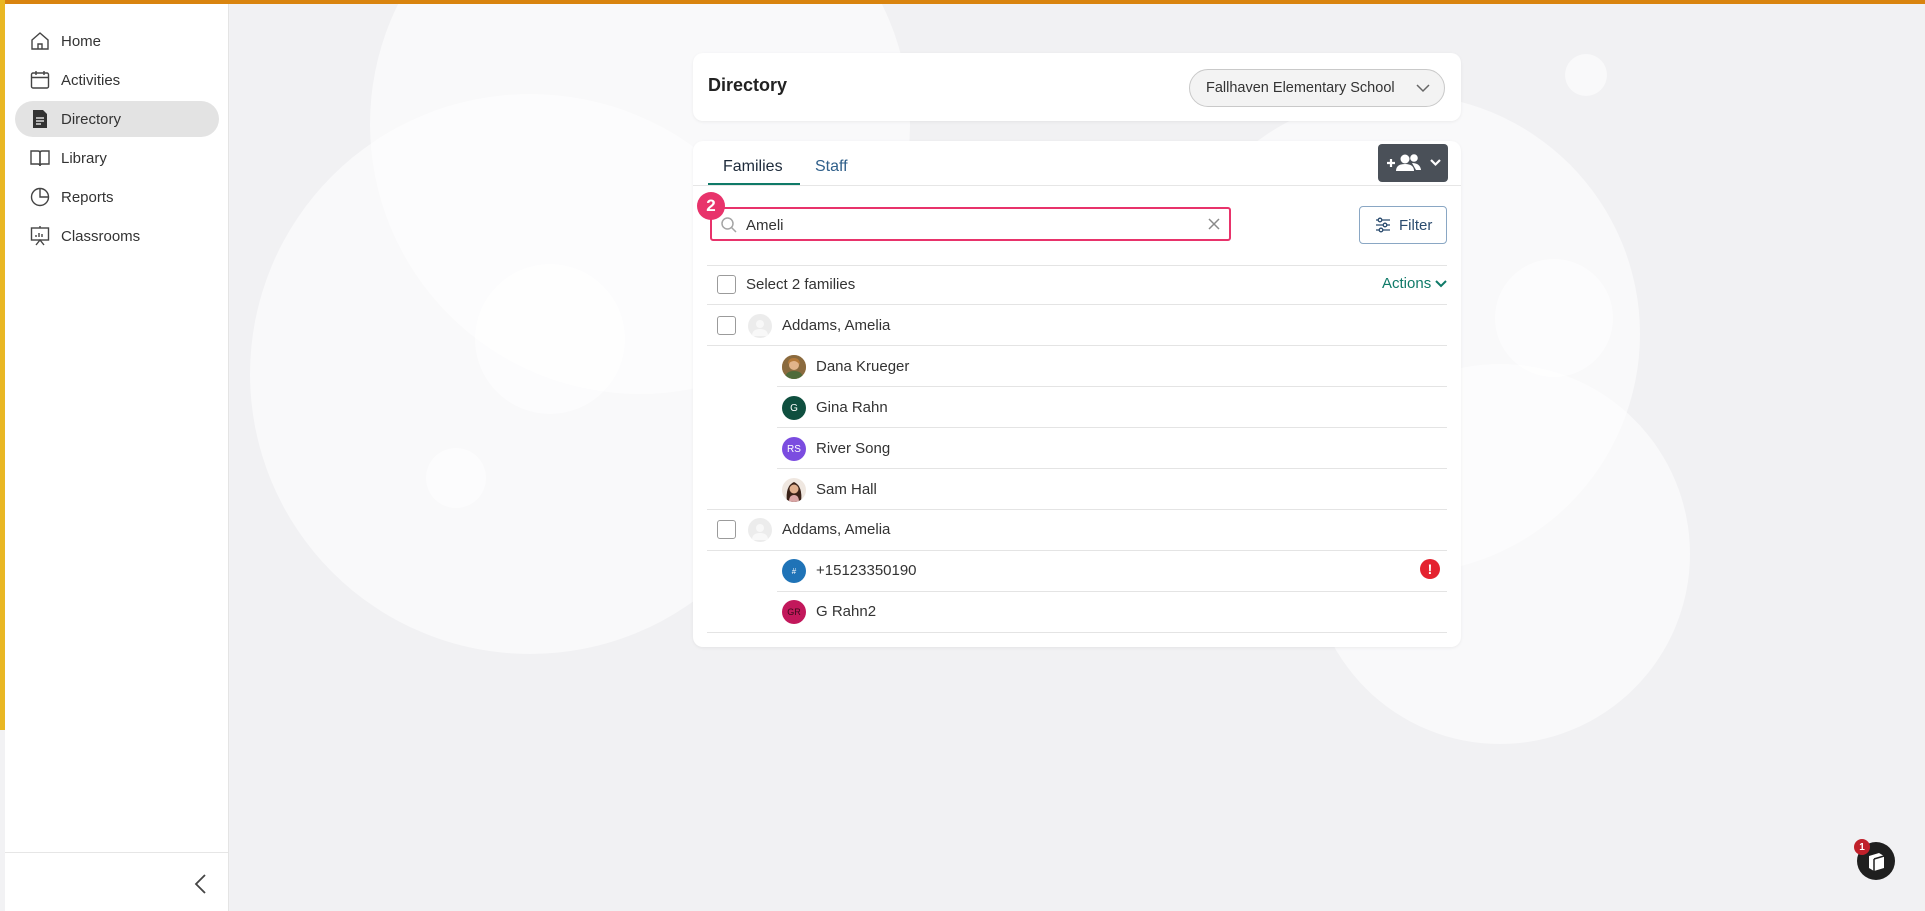  I want to click on avatar-initials: G, so click(794, 408).